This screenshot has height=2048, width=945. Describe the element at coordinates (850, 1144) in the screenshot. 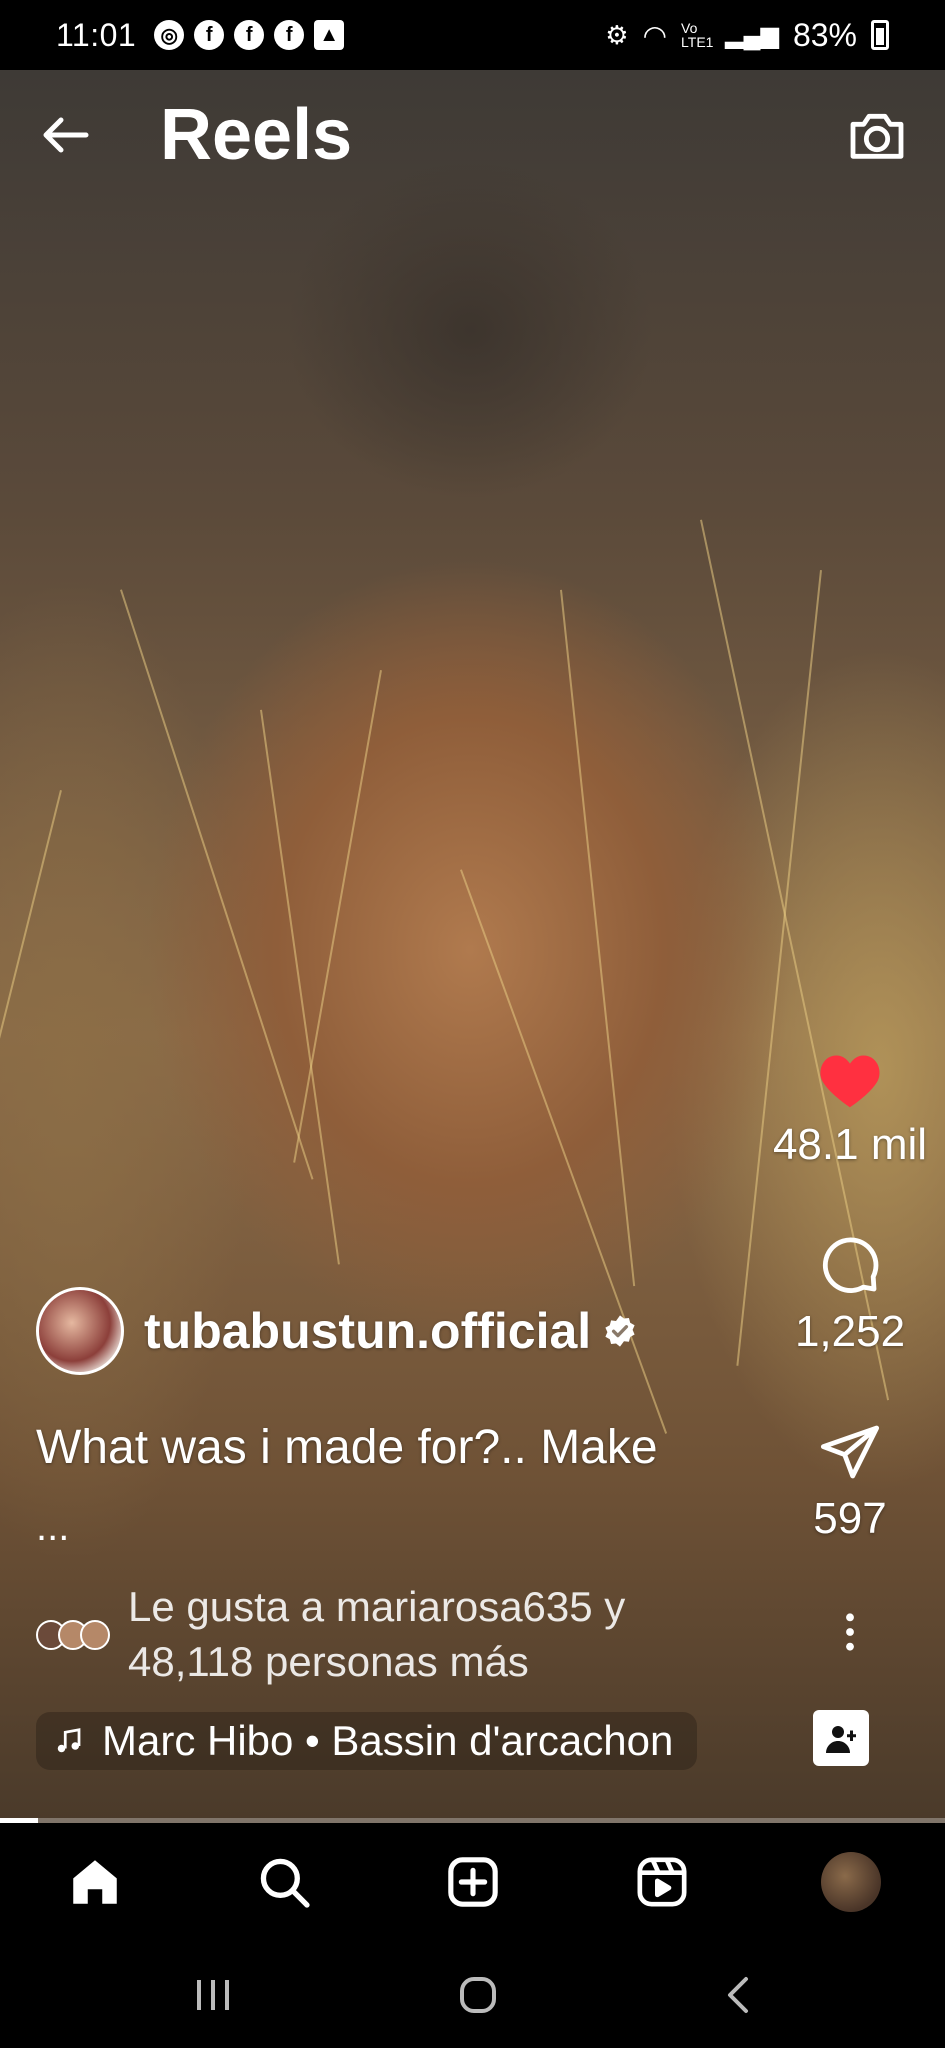

I see `like-count: 48.1 mil` at that location.